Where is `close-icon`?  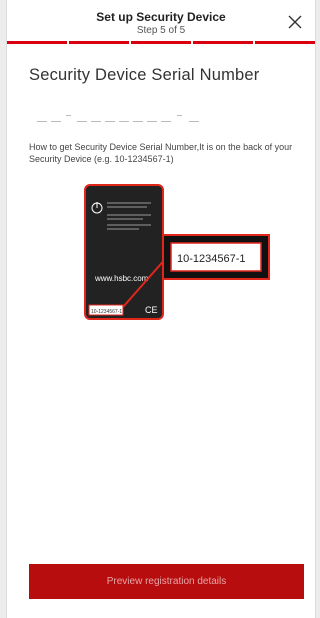 close-icon is located at coordinates (295, 22).